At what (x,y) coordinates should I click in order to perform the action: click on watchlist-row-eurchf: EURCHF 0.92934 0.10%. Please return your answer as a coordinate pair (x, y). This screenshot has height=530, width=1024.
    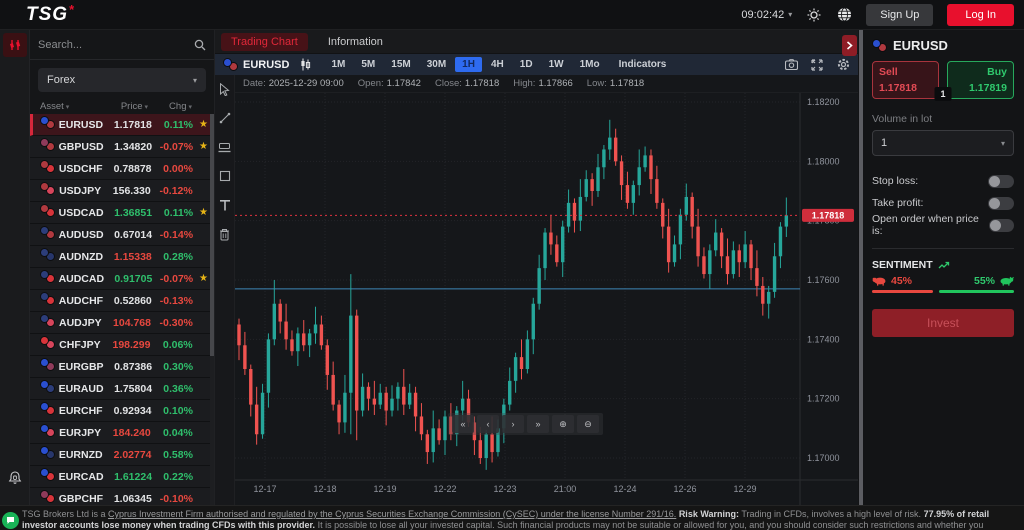
    Looking at the image, I should click on (122, 411).